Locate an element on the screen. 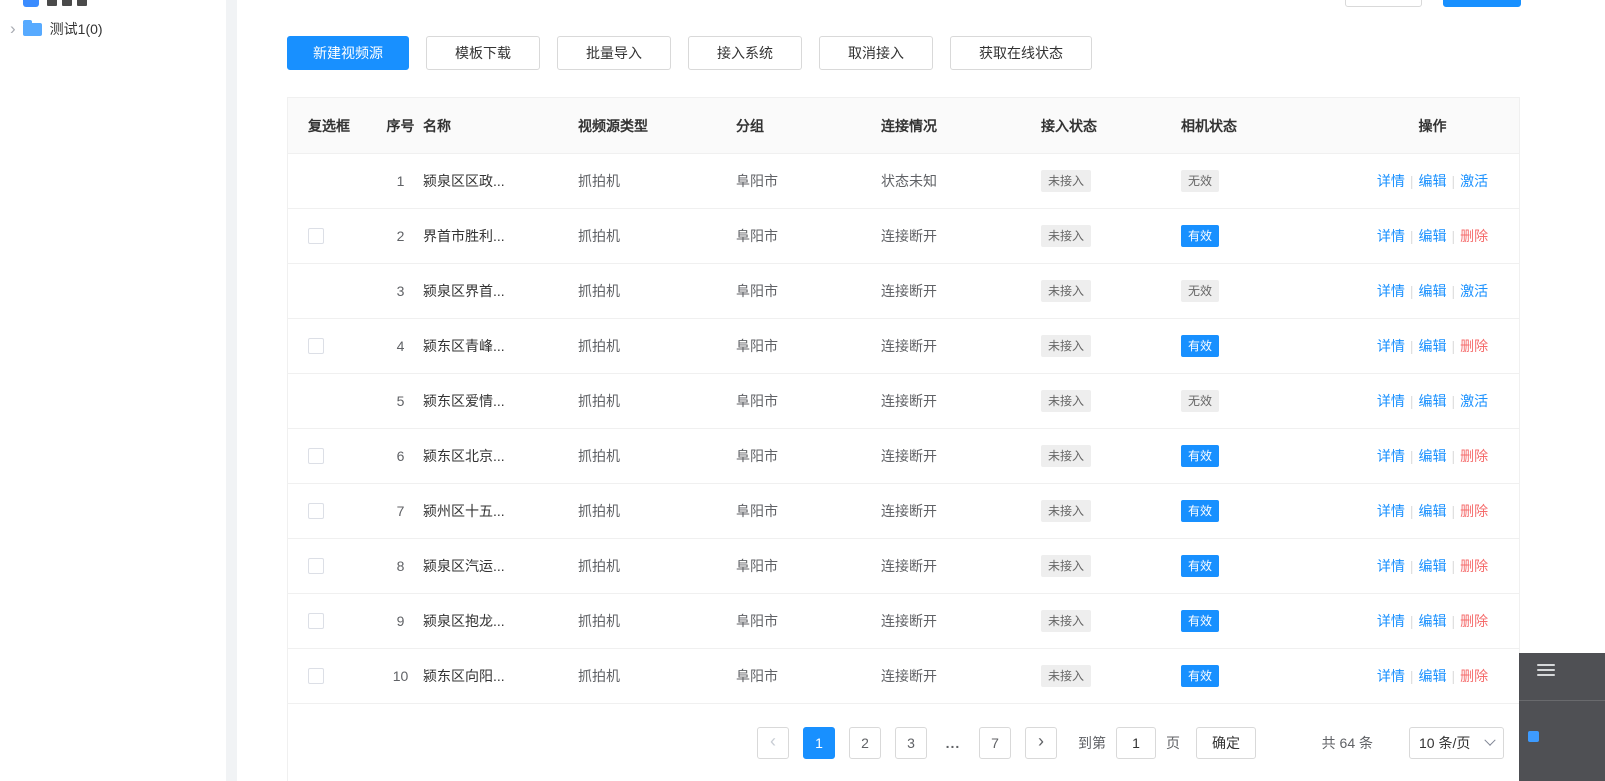 The image size is (1605, 781). chevron-down-icon is located at coordinates (1490, 740).